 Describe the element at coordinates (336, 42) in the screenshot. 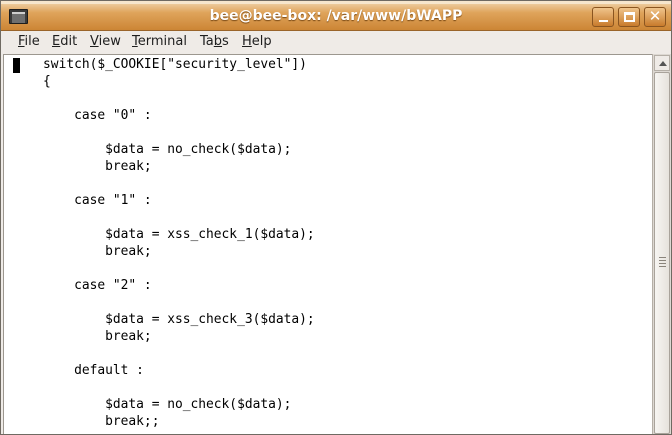

I see `menu-bar: File Edit View Terminal Tabs Help` at that location.